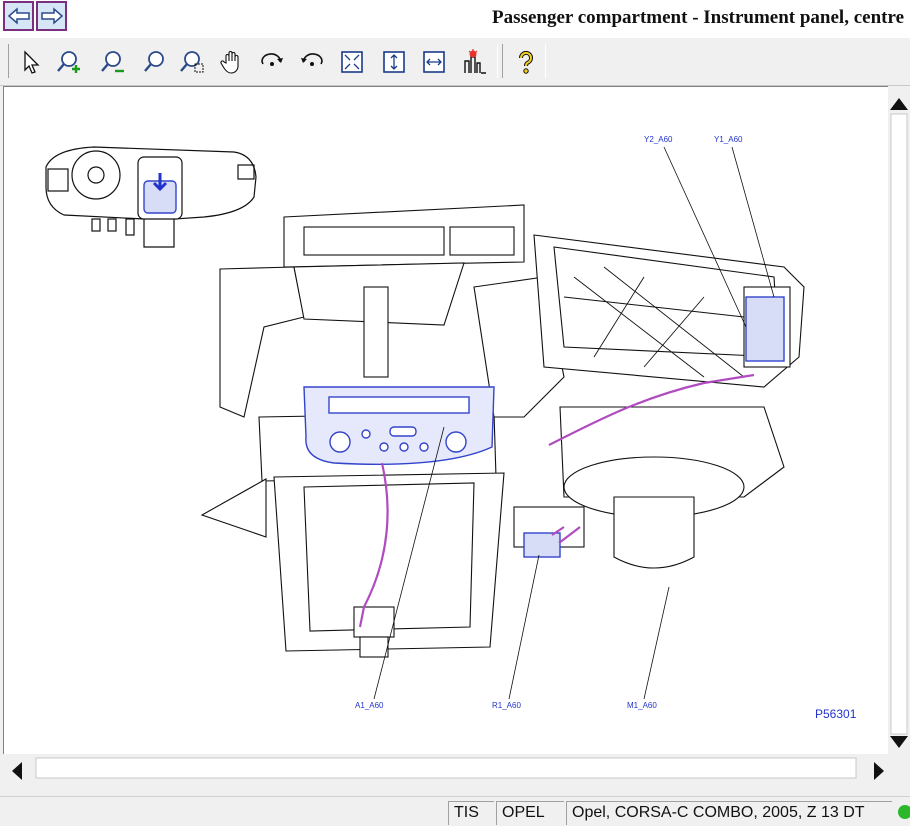  I want to click on forward-arrow-icon, so click(51, 16).